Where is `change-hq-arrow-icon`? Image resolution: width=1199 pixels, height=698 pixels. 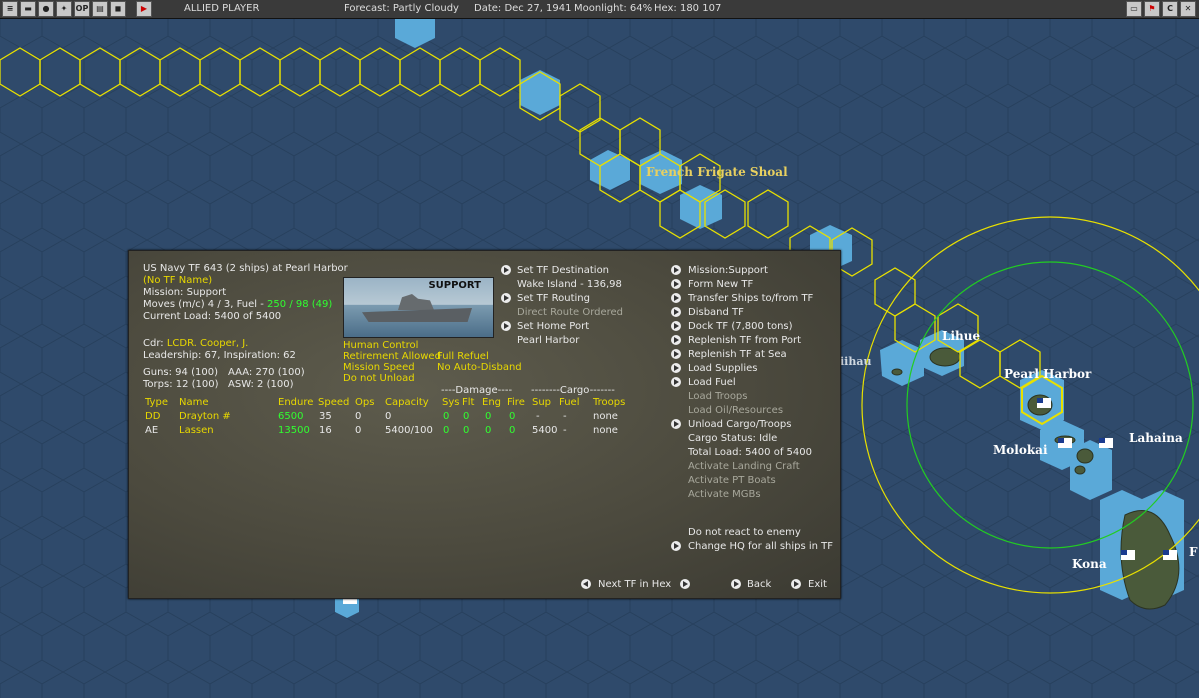 change-hq-arrow-icon is located at coordinates (676, 546).